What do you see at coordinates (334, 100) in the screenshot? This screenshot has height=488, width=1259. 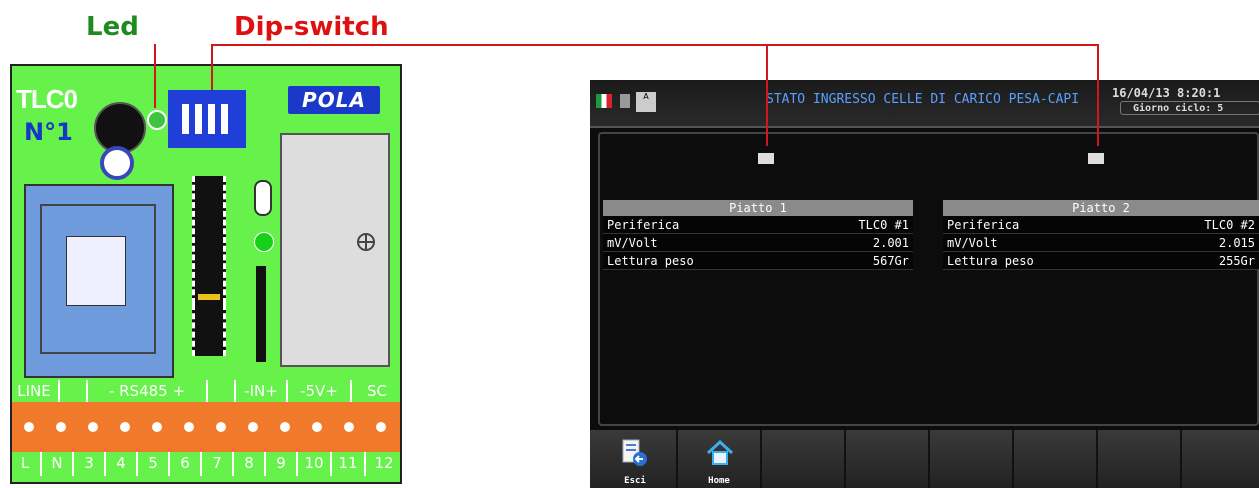 I see `pola-logo: POLA` at bounding box center [334, 100].